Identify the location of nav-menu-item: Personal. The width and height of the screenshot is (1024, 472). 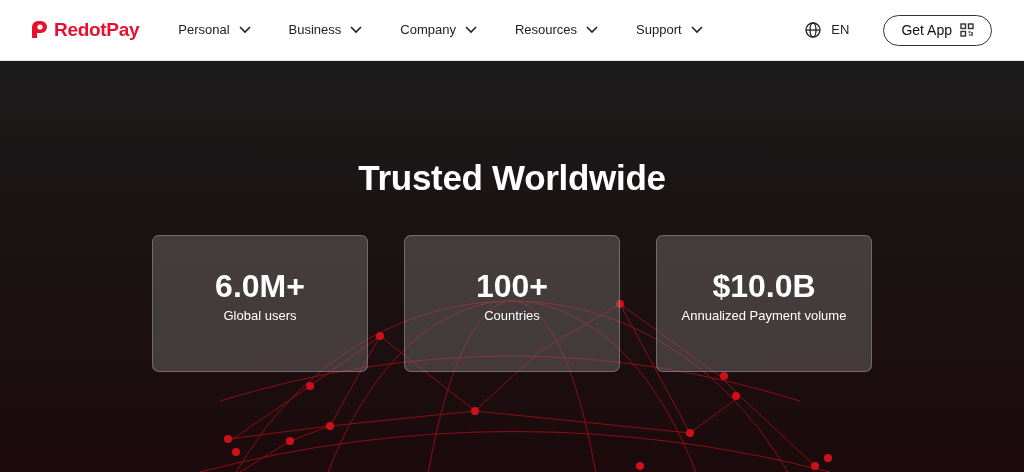
(214, 30).